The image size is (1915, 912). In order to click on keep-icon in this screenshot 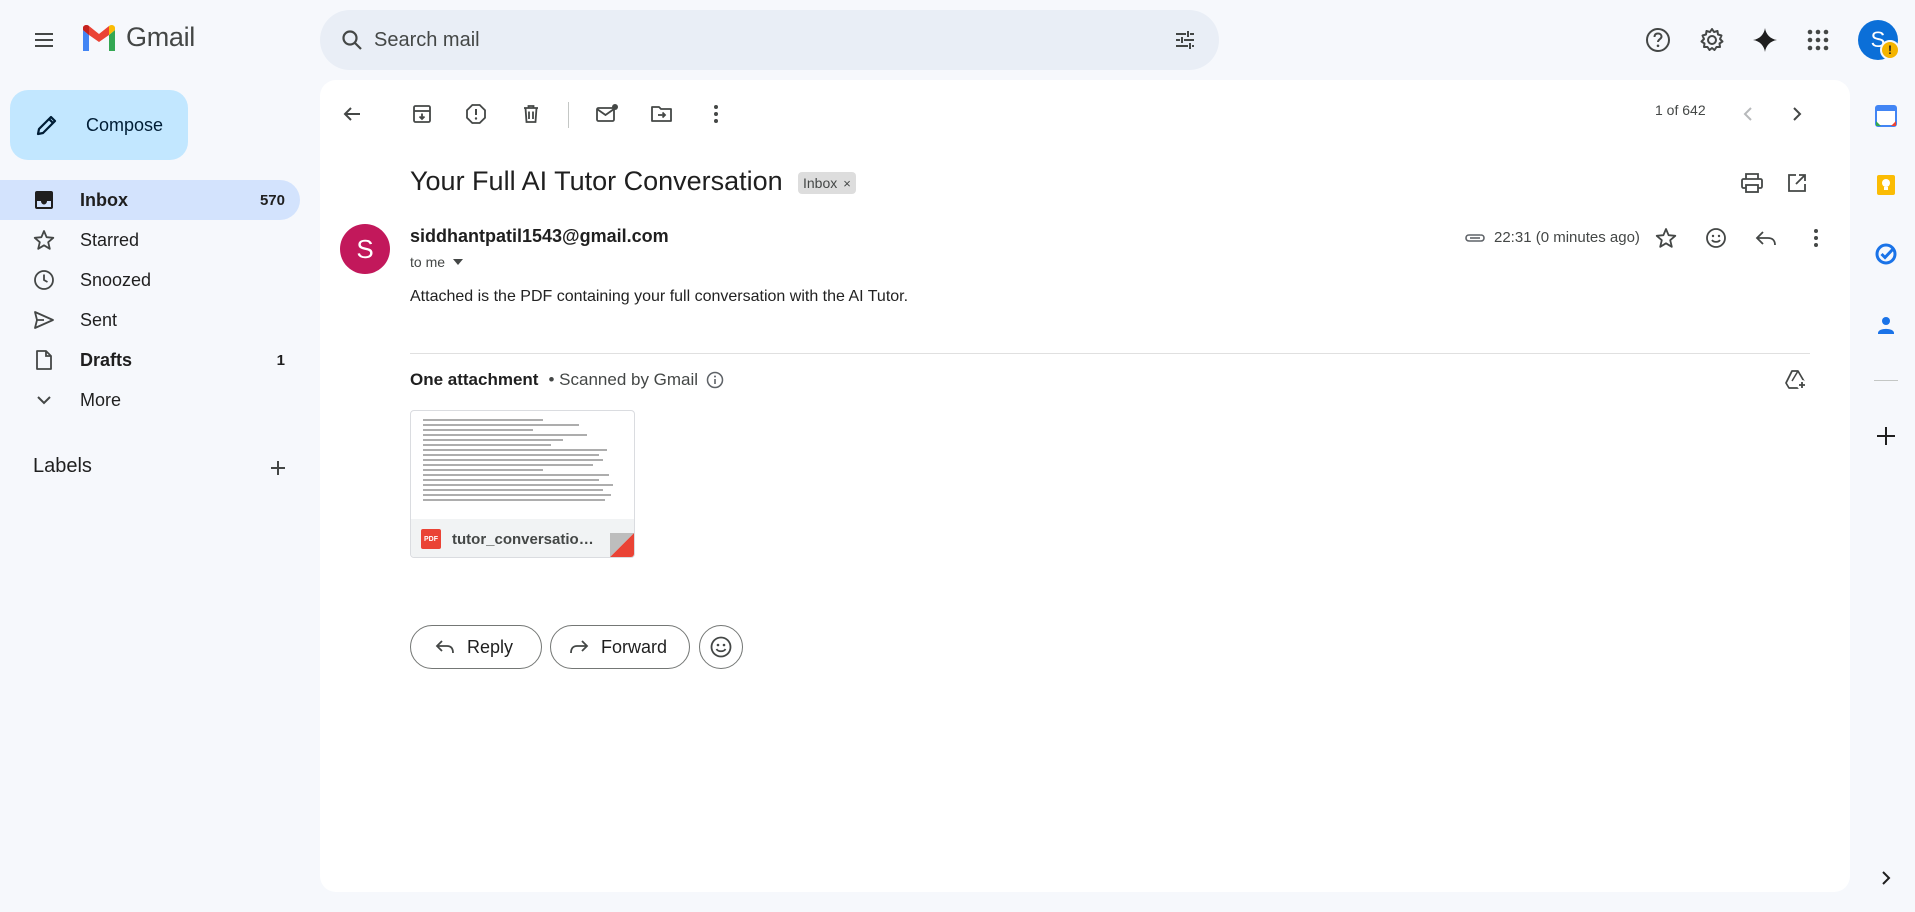, I will do `click(1886, 185)`.